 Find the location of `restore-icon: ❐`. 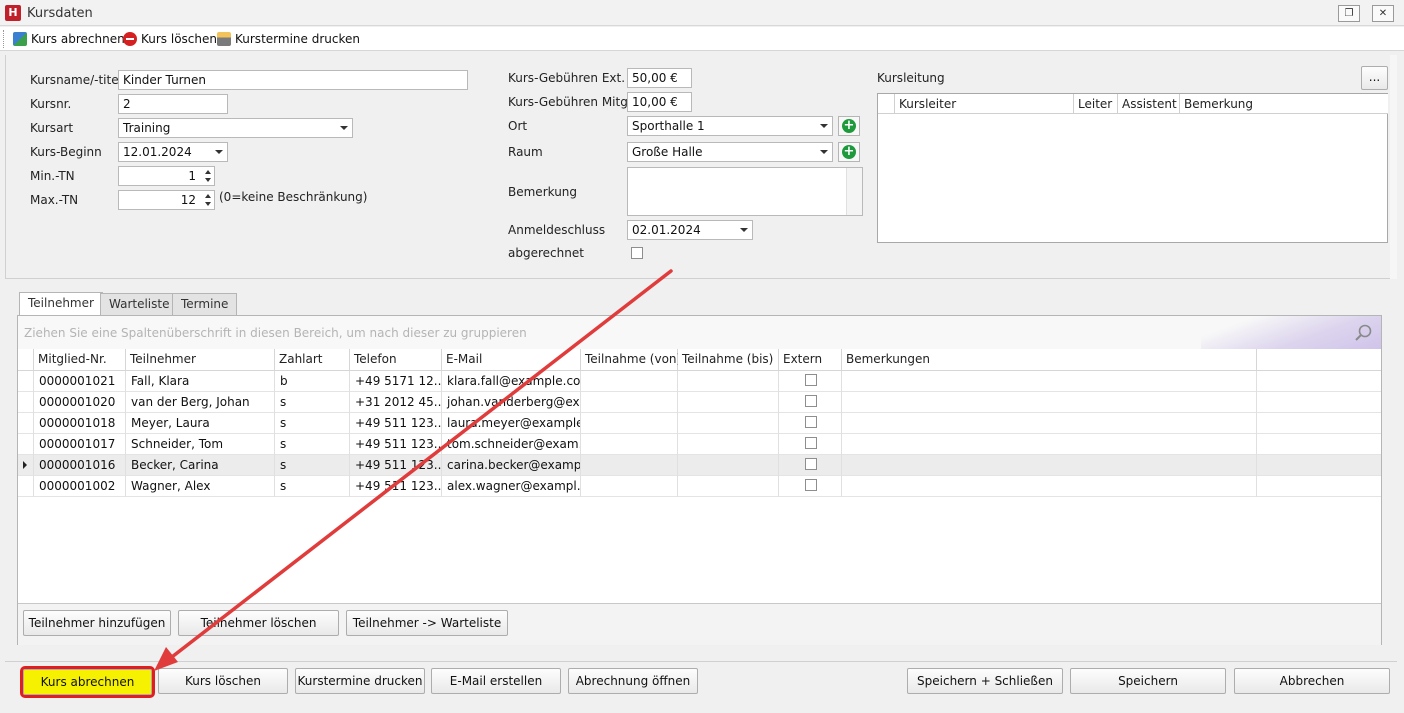

restore-icon: ❐ is located at coordinates (1349, 13).